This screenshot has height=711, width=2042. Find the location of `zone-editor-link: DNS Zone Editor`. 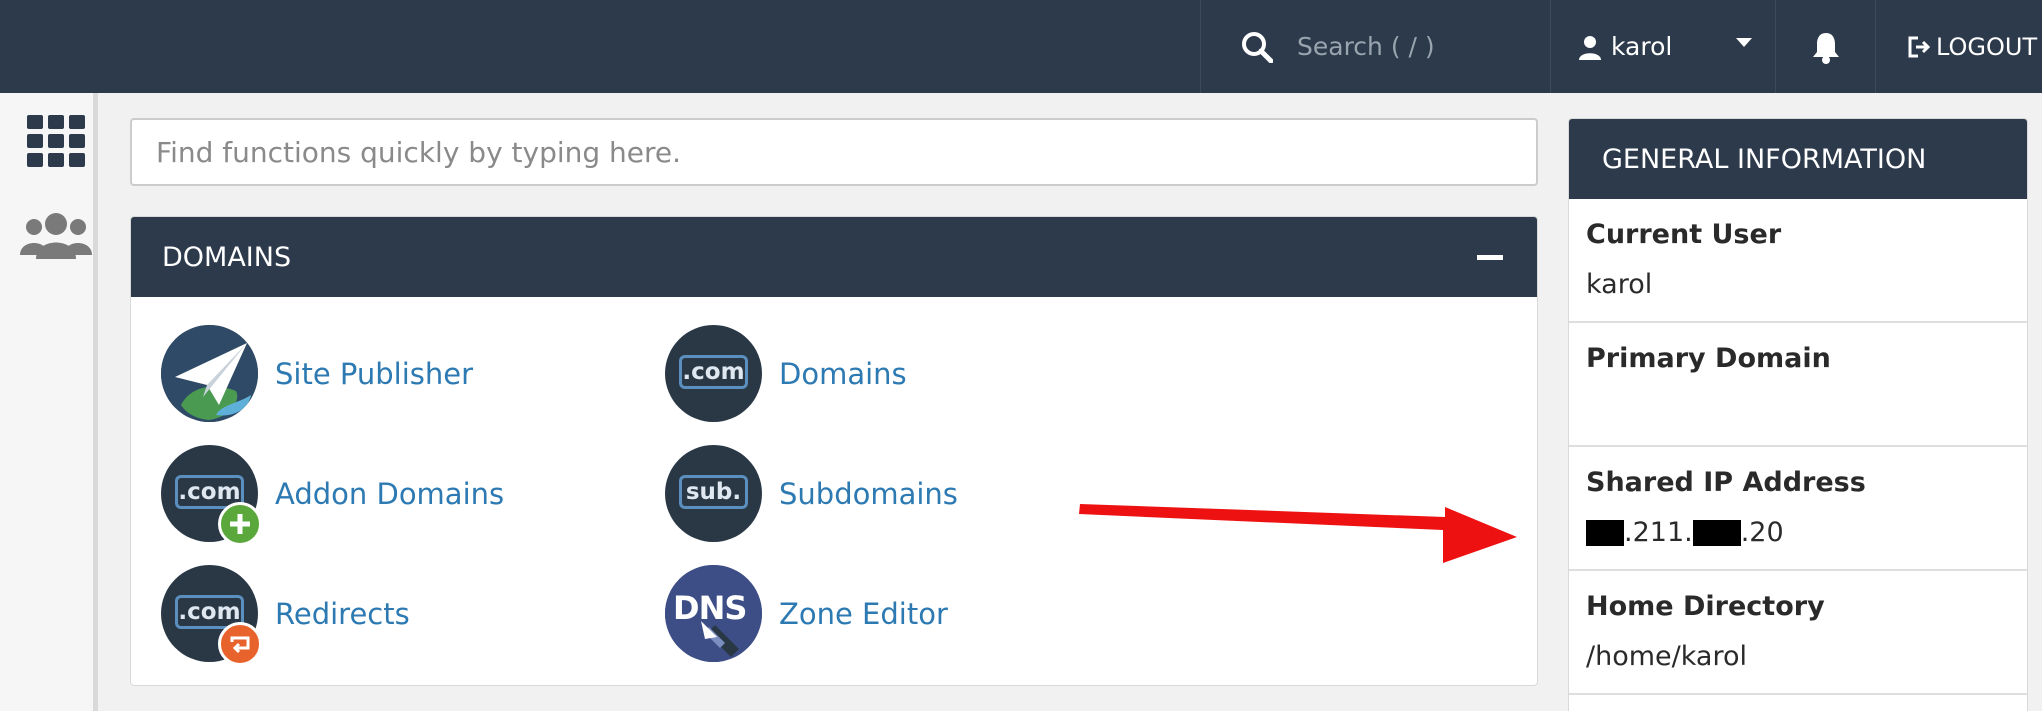

zone-editor-link: DNS Zone Editor is located at coordinates (806, 613).